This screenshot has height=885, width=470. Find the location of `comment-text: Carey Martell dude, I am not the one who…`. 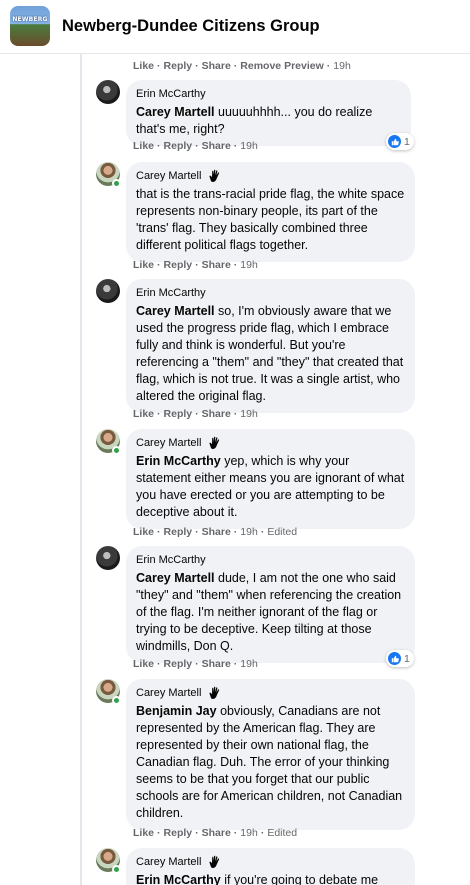

comment-text: Carey Martell dude, I am not the one who… is located at coordinates (269, 612).